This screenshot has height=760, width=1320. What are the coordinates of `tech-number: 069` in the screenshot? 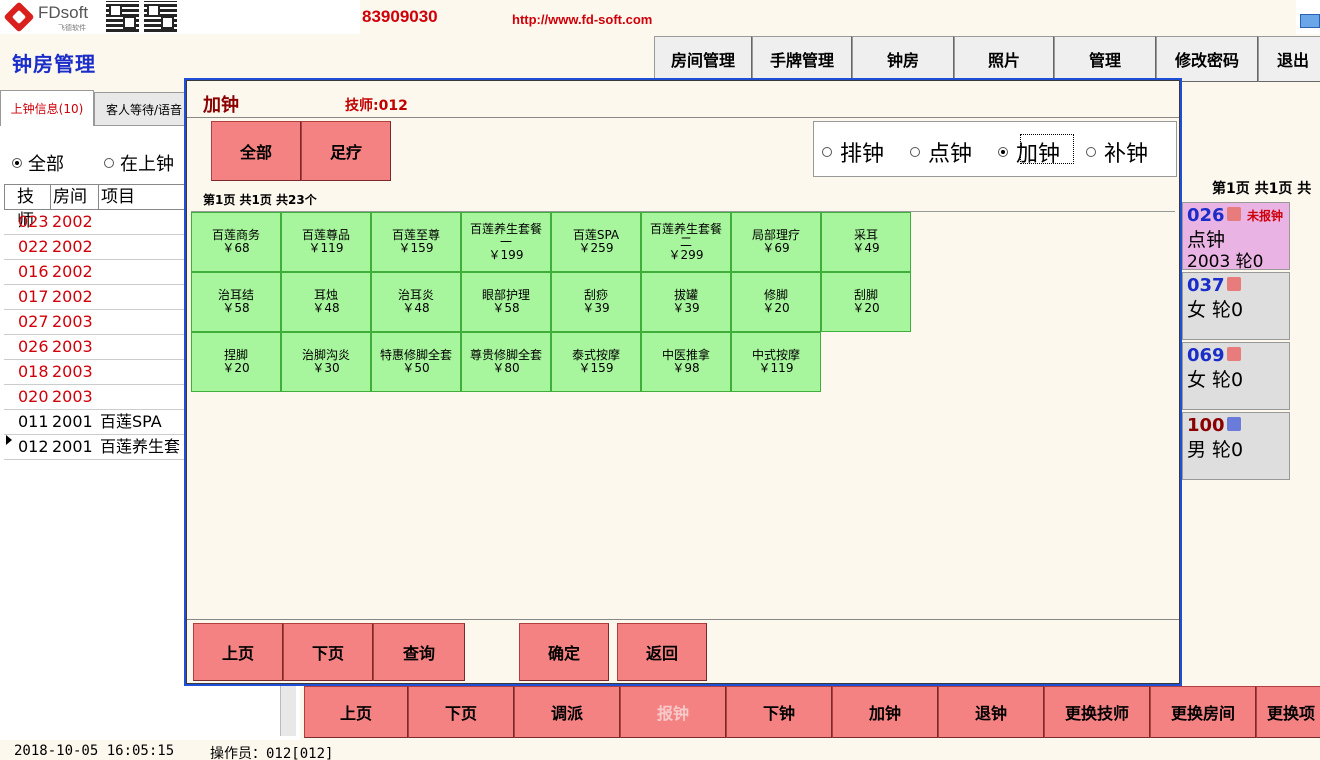 It's located at (1206, 355).